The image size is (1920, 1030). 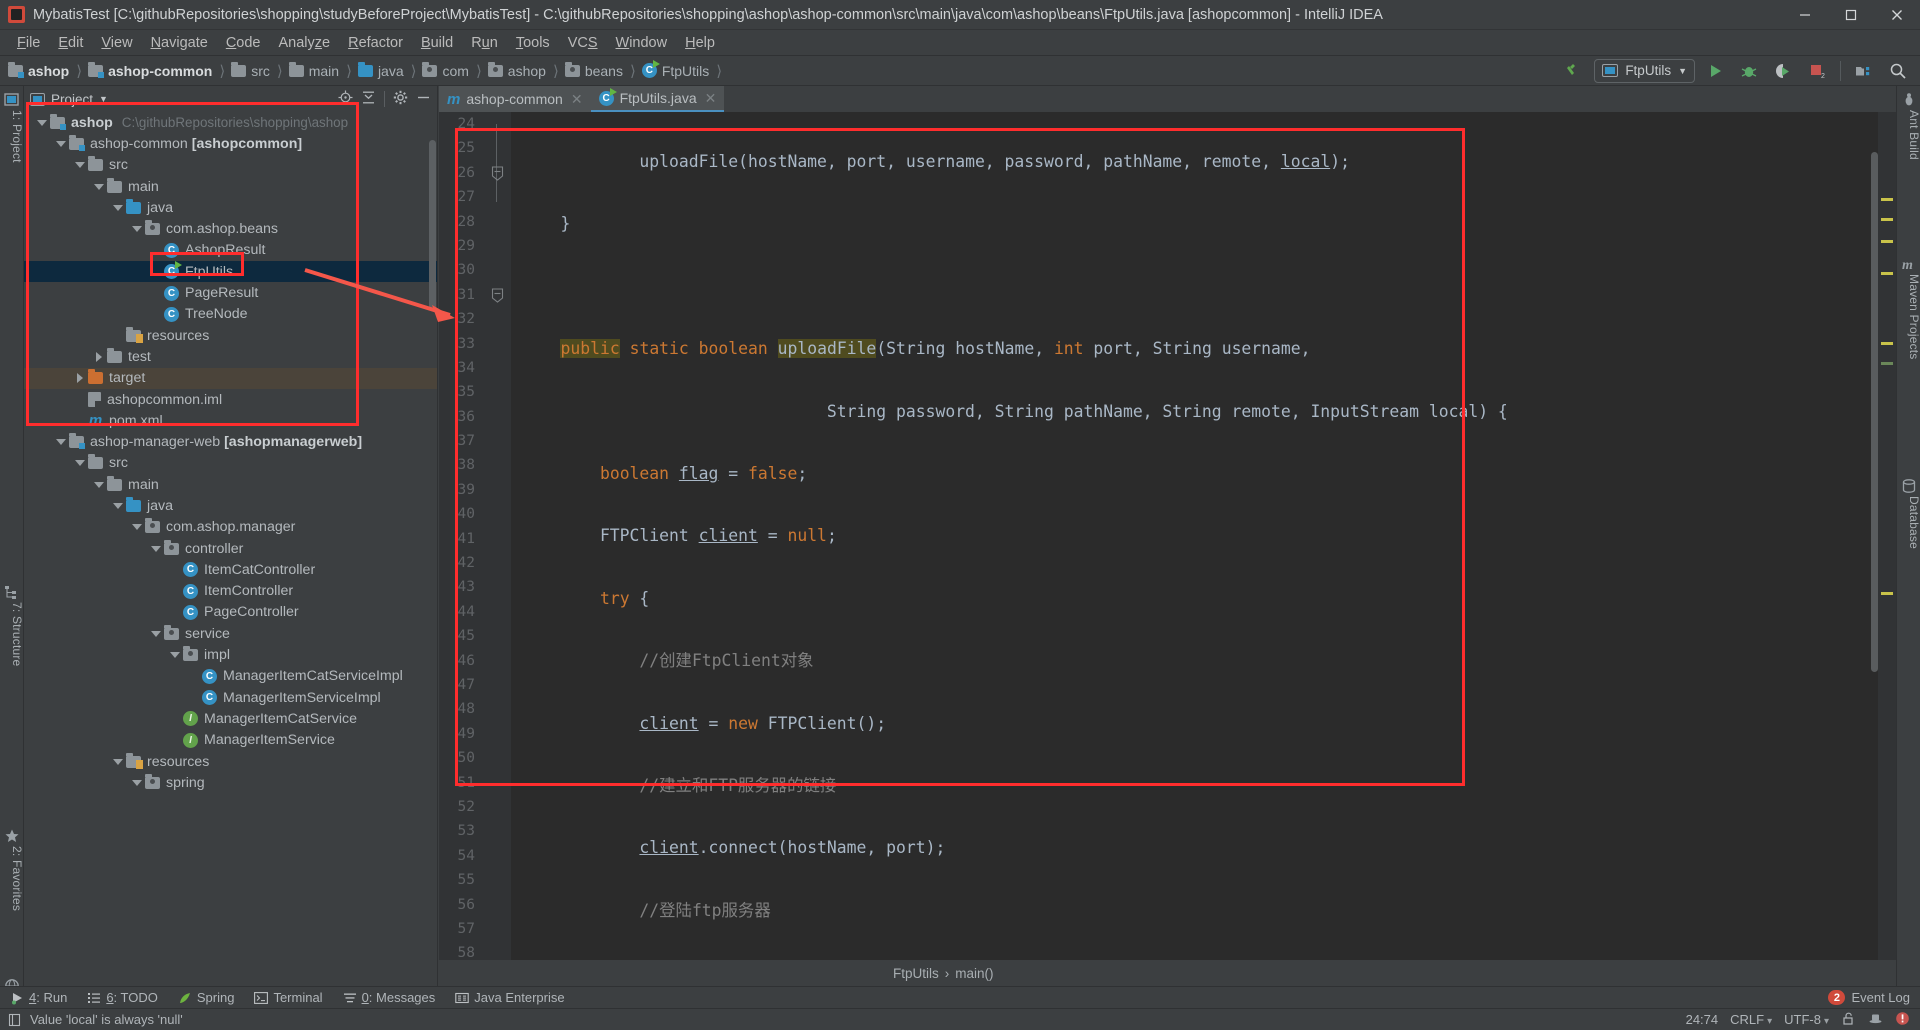 I want to click on sidebar-item-database: Database, so click(x=1908, y=522).